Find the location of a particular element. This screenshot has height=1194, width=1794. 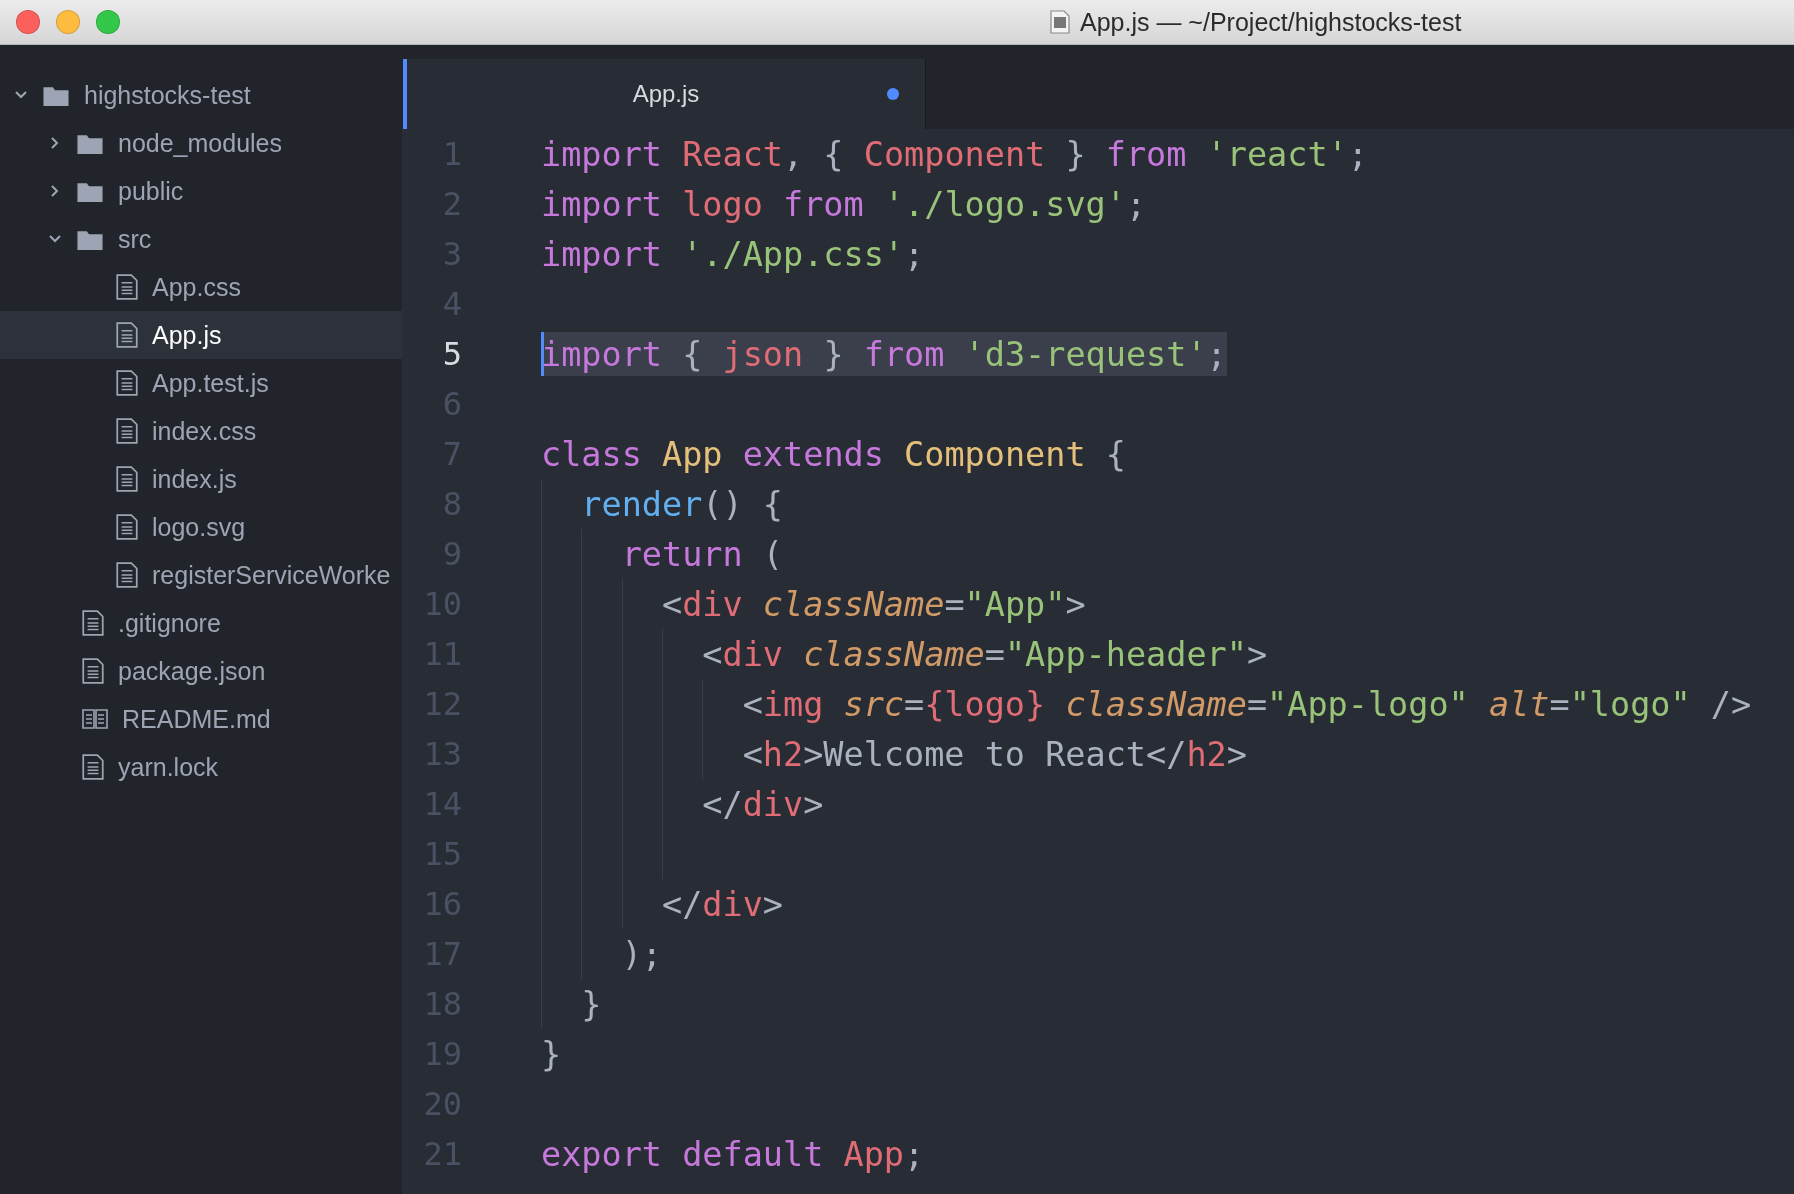

tree-item-label: yarn.lock is located at coordinates (168, 767).